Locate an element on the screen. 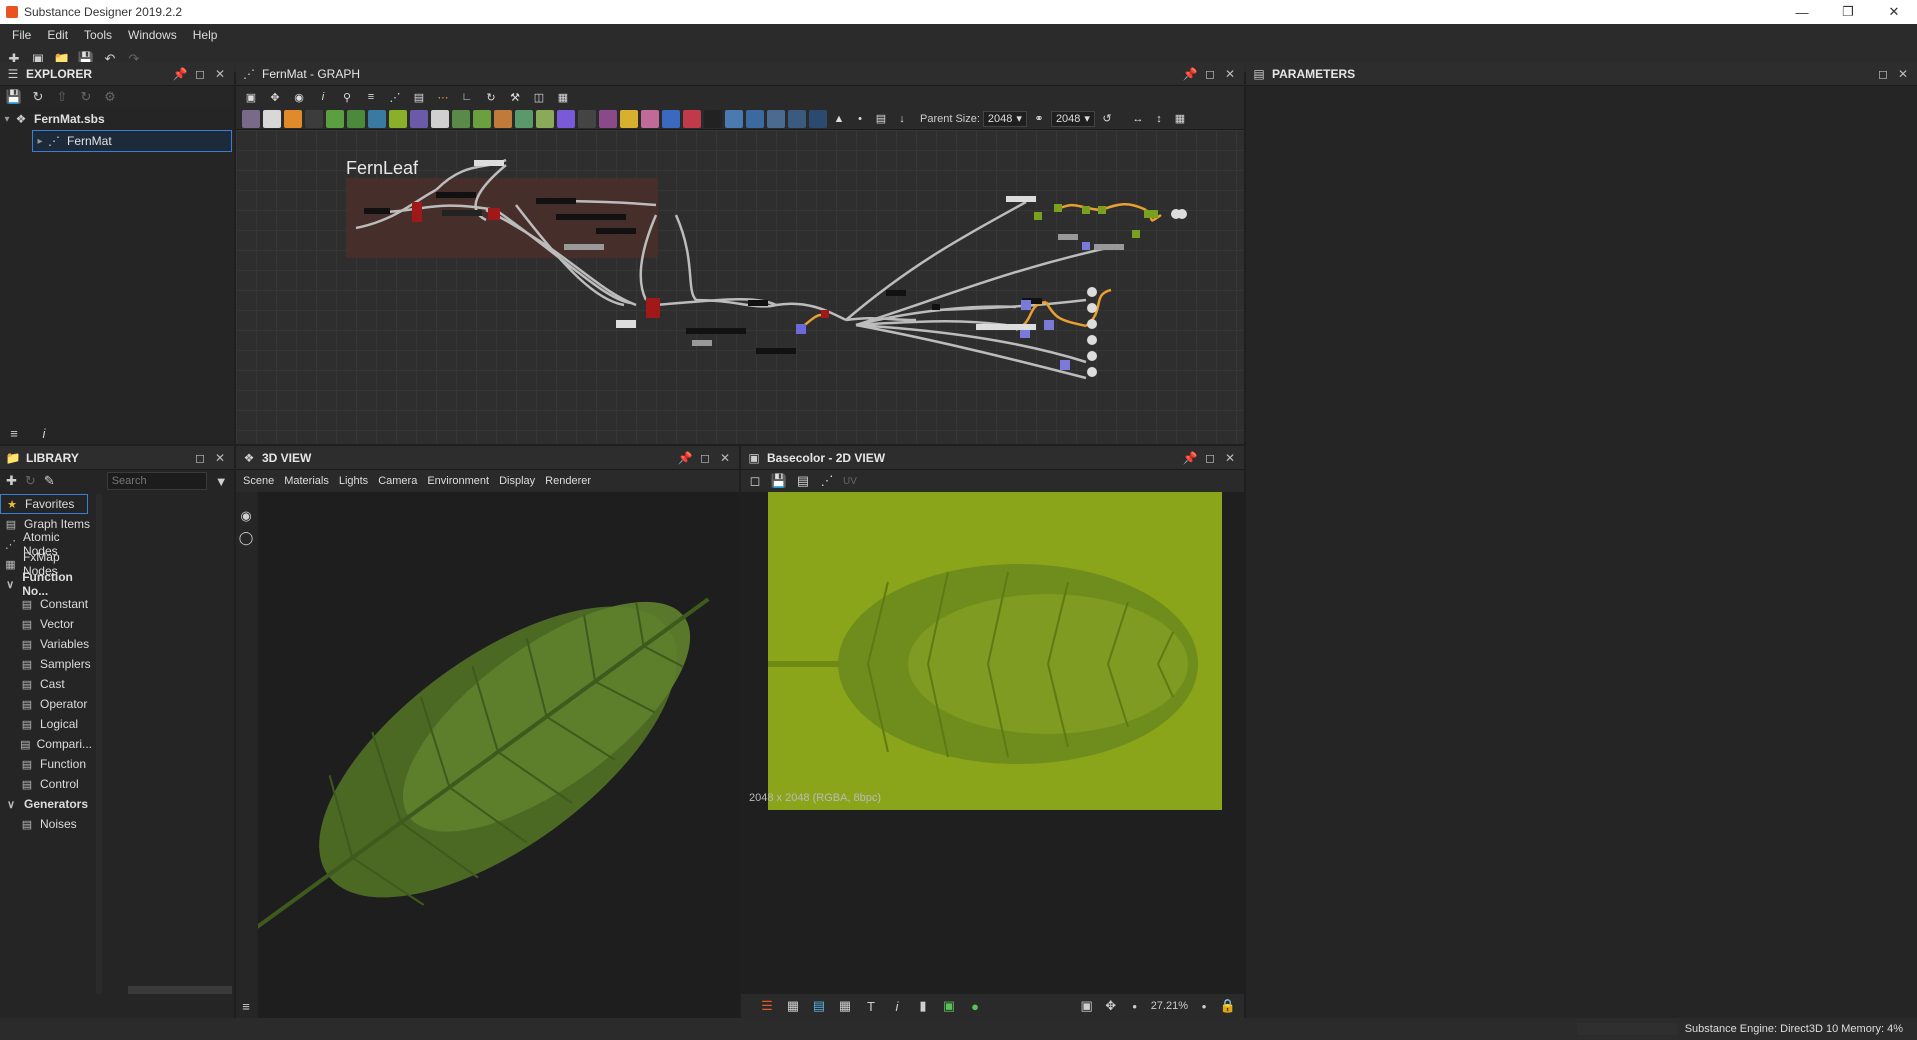 This screenshot has width=1917, height=1040. save-package-icon: 💾 is located at coordinates (14, 97).